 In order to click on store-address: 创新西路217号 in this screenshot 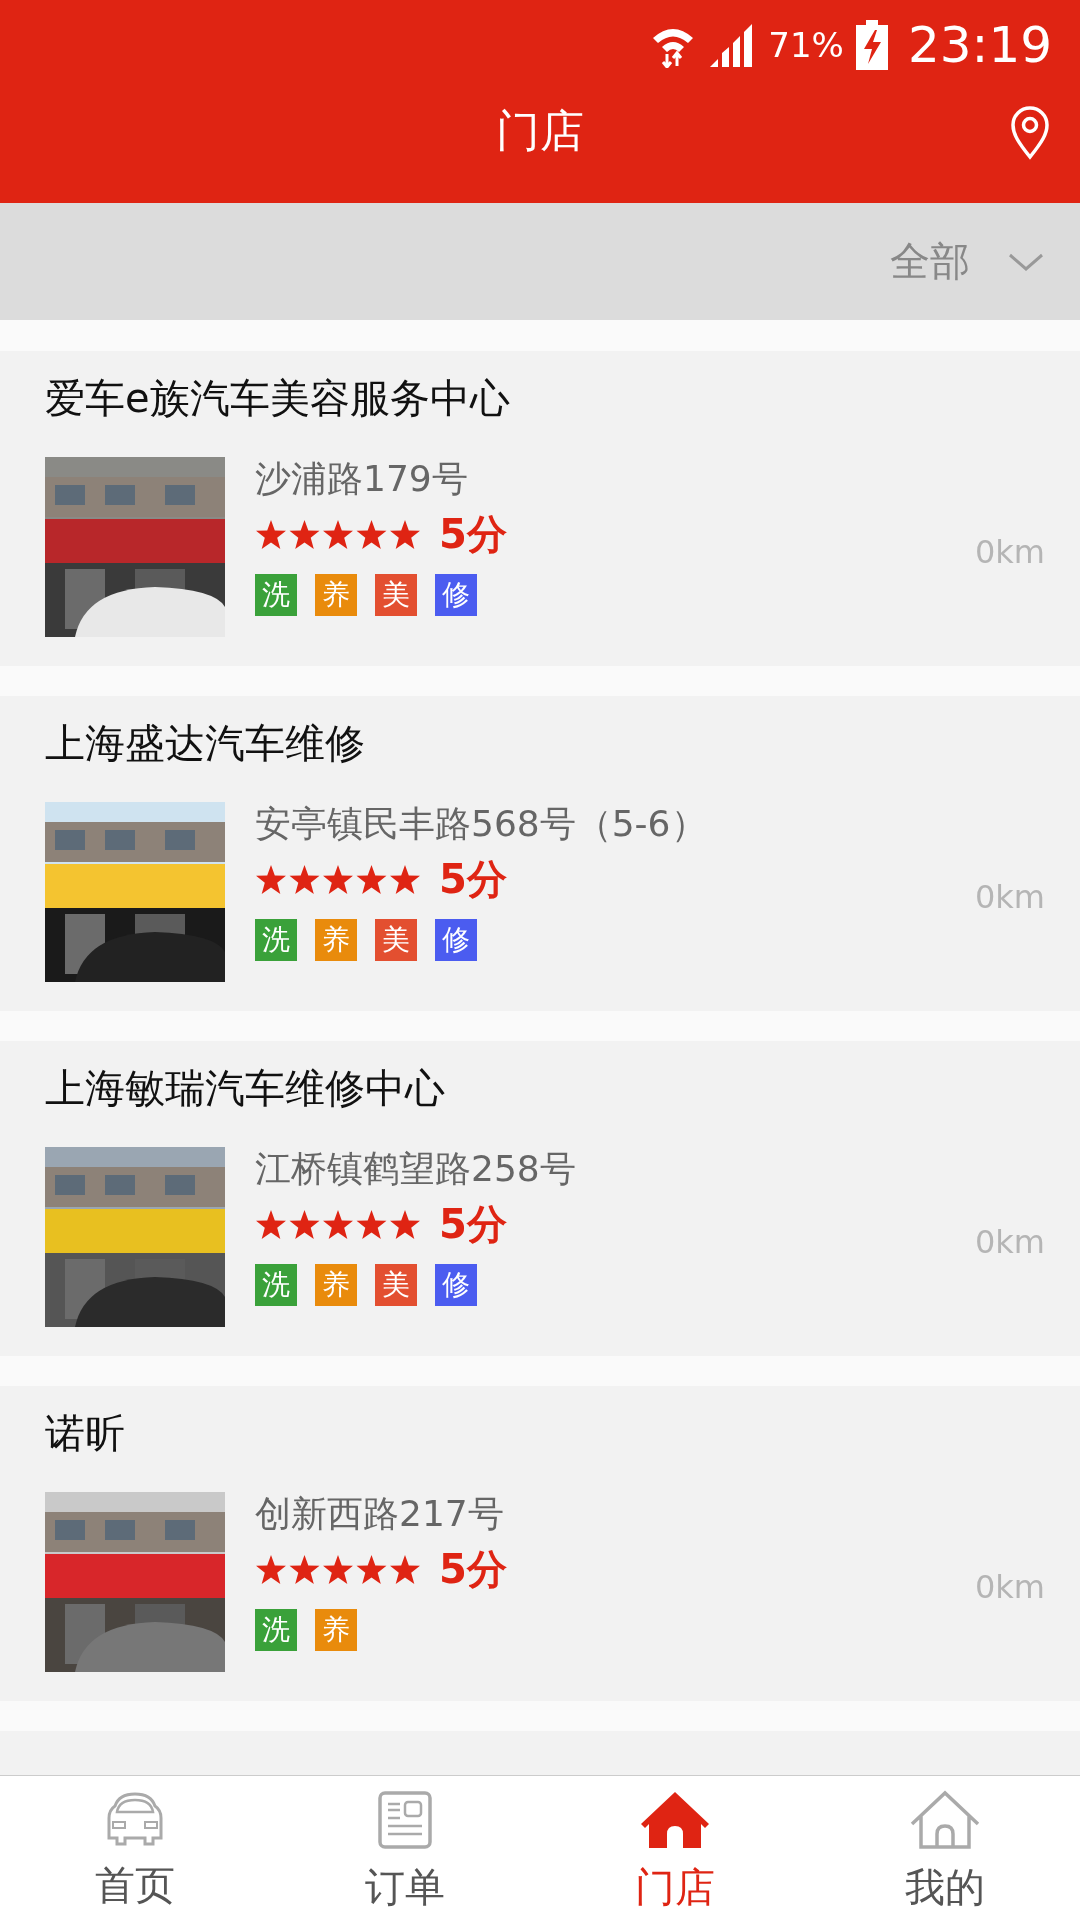, I will do `click(380, 1514)`.